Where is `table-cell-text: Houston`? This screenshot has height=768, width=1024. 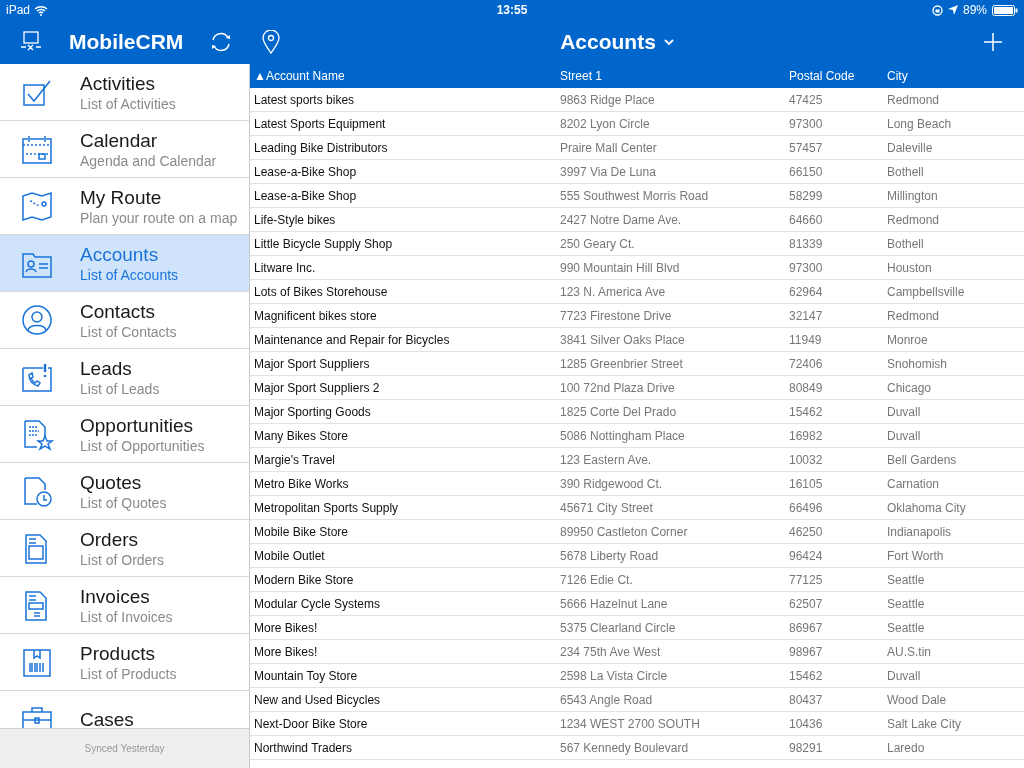
table-cell-text: Houston is located at coordinates (909, 268).